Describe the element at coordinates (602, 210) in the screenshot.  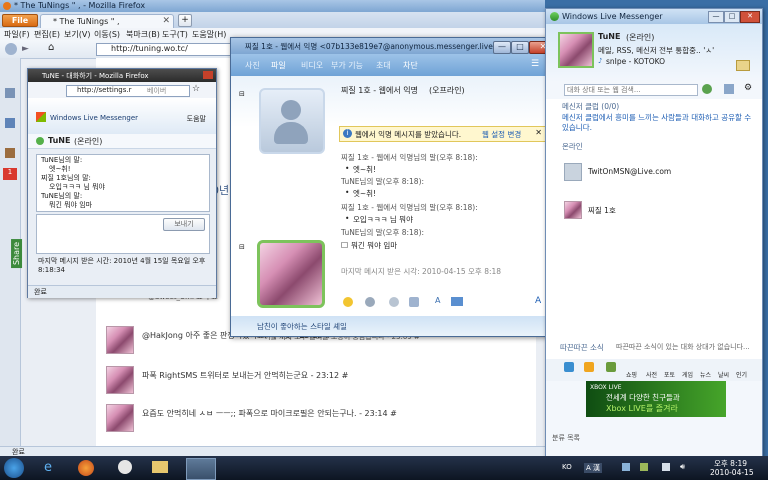
I see `contact-name: 찌질 1호` at that location.